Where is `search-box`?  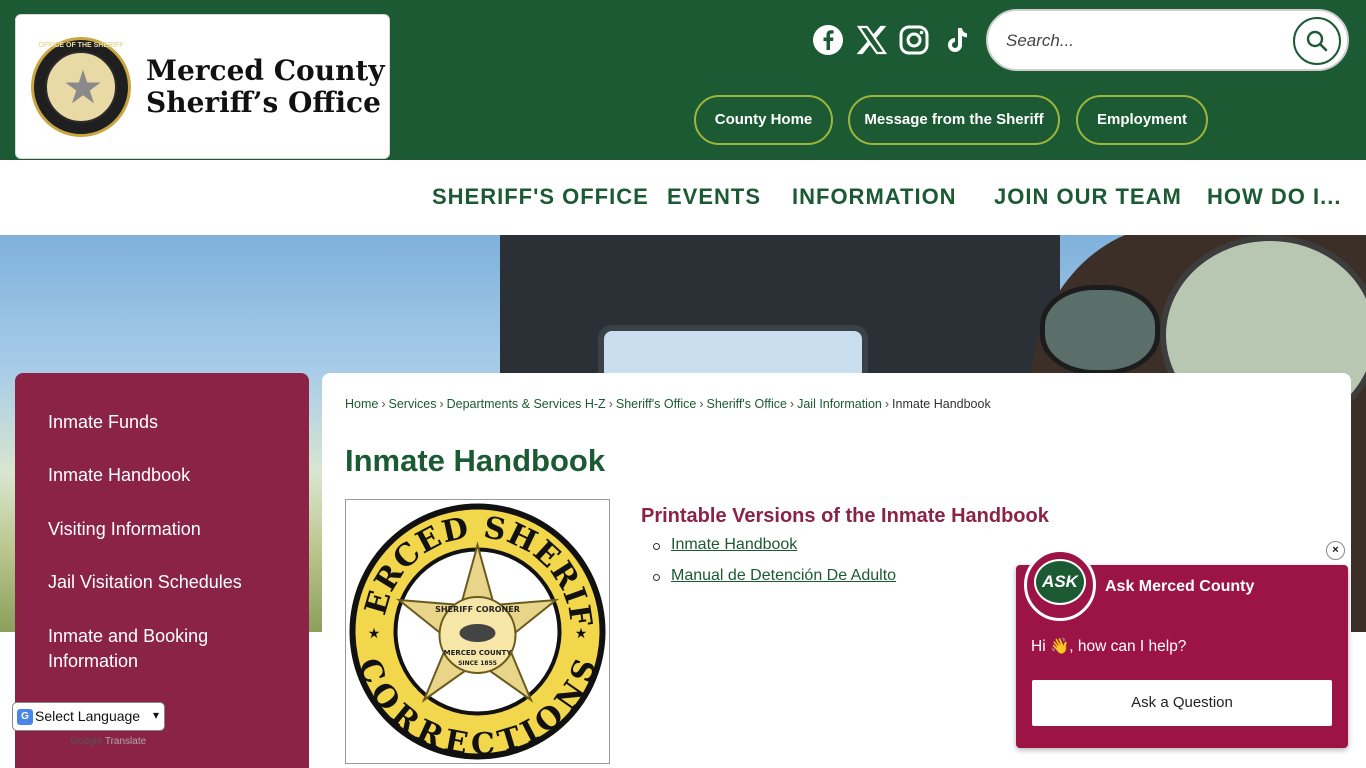
search-box is located at coordinates (1167, 40).